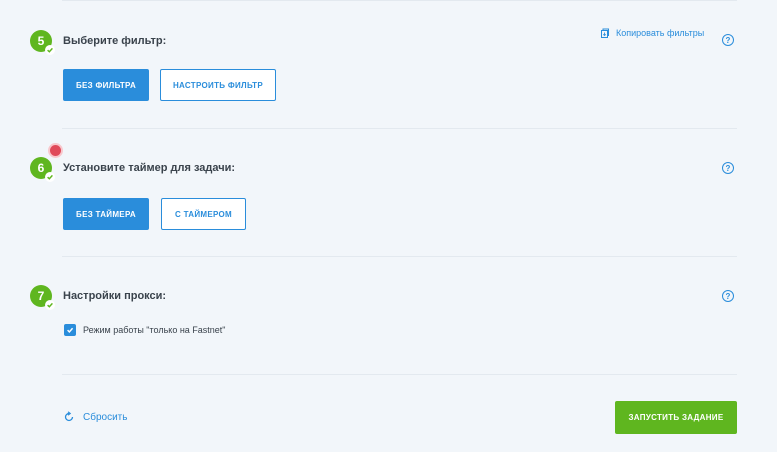  Describe the element at coordinates (605, 33) in the screenshot. I see `copy-icon` at that location.